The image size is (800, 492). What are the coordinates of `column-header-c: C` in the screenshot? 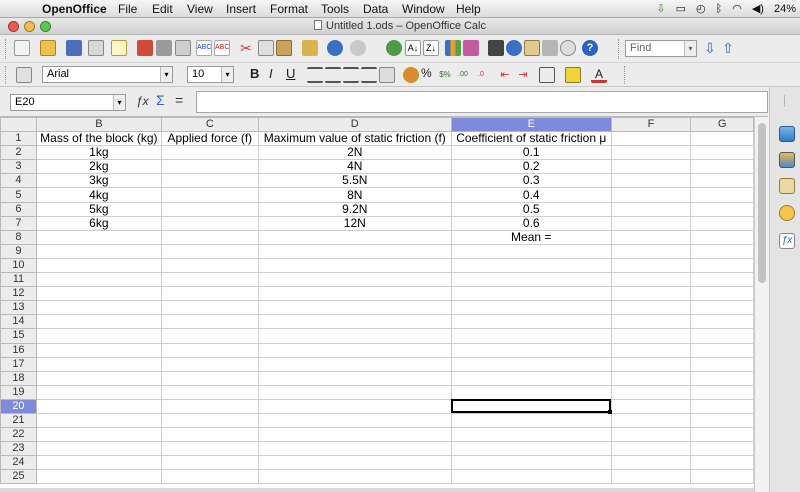 It's located at (209, 125).